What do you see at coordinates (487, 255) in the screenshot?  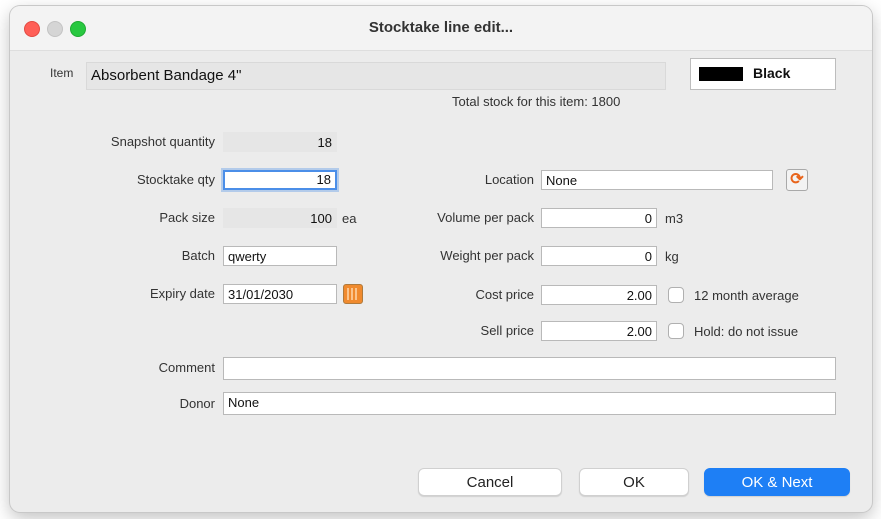 I see `weight-per-pack-label: Weight per pack` at bounding box center [487, 255].